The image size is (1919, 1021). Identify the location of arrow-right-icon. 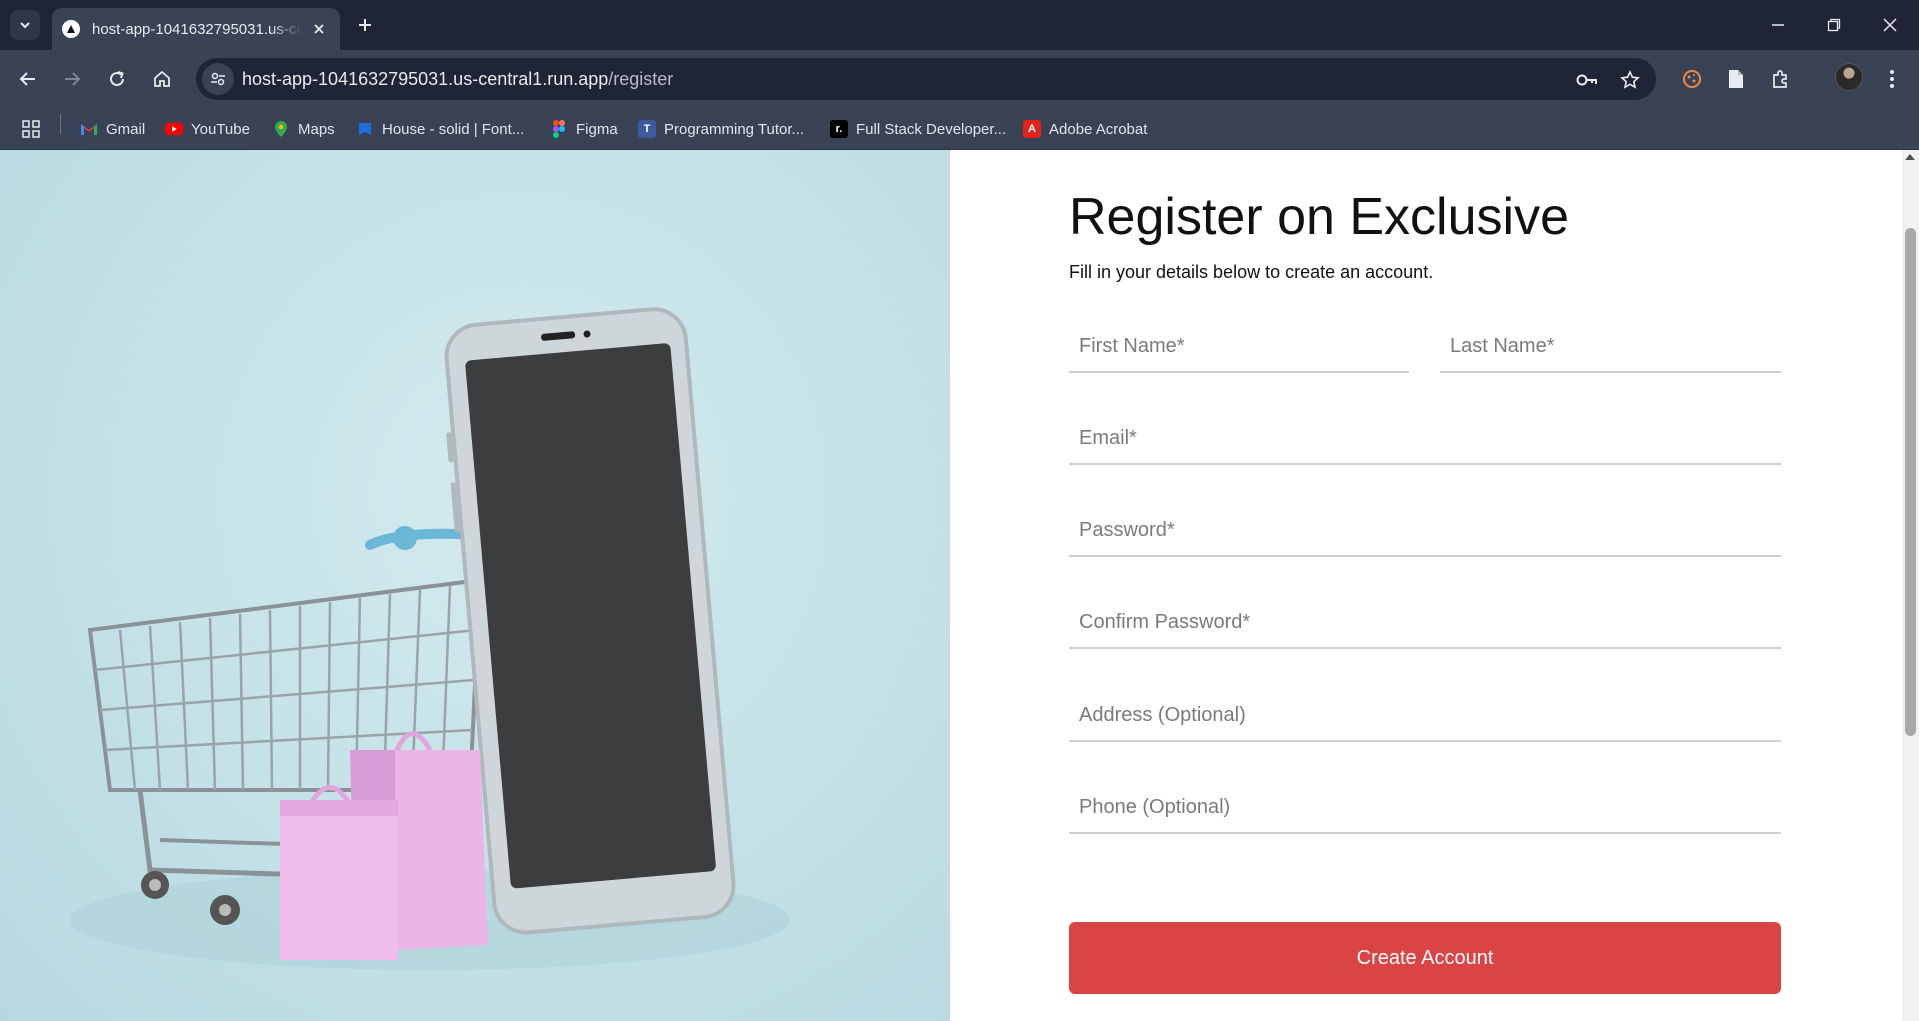
(73, 79).